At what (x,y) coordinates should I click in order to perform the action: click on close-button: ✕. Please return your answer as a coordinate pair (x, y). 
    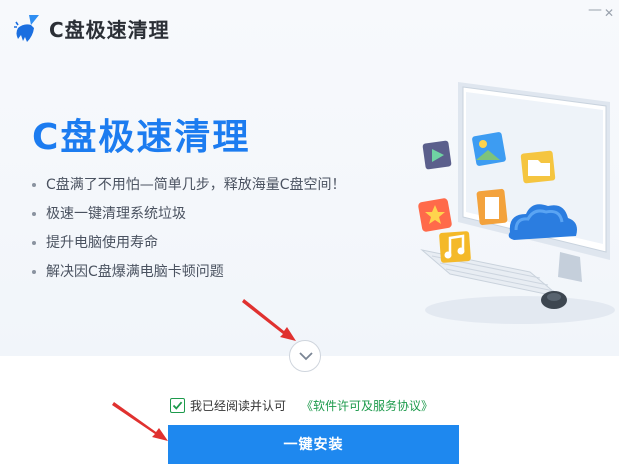
    Looking at the image, I should click on (609, 13).